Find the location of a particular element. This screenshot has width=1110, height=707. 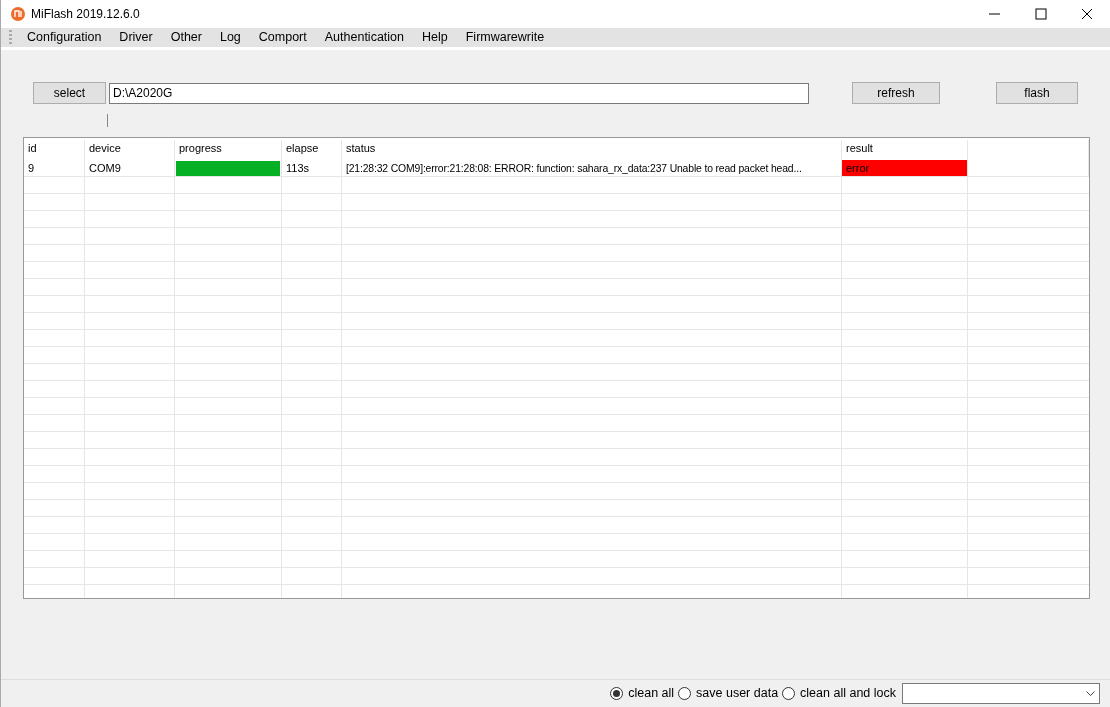

column-header: device is located at coordinates (130, 150).